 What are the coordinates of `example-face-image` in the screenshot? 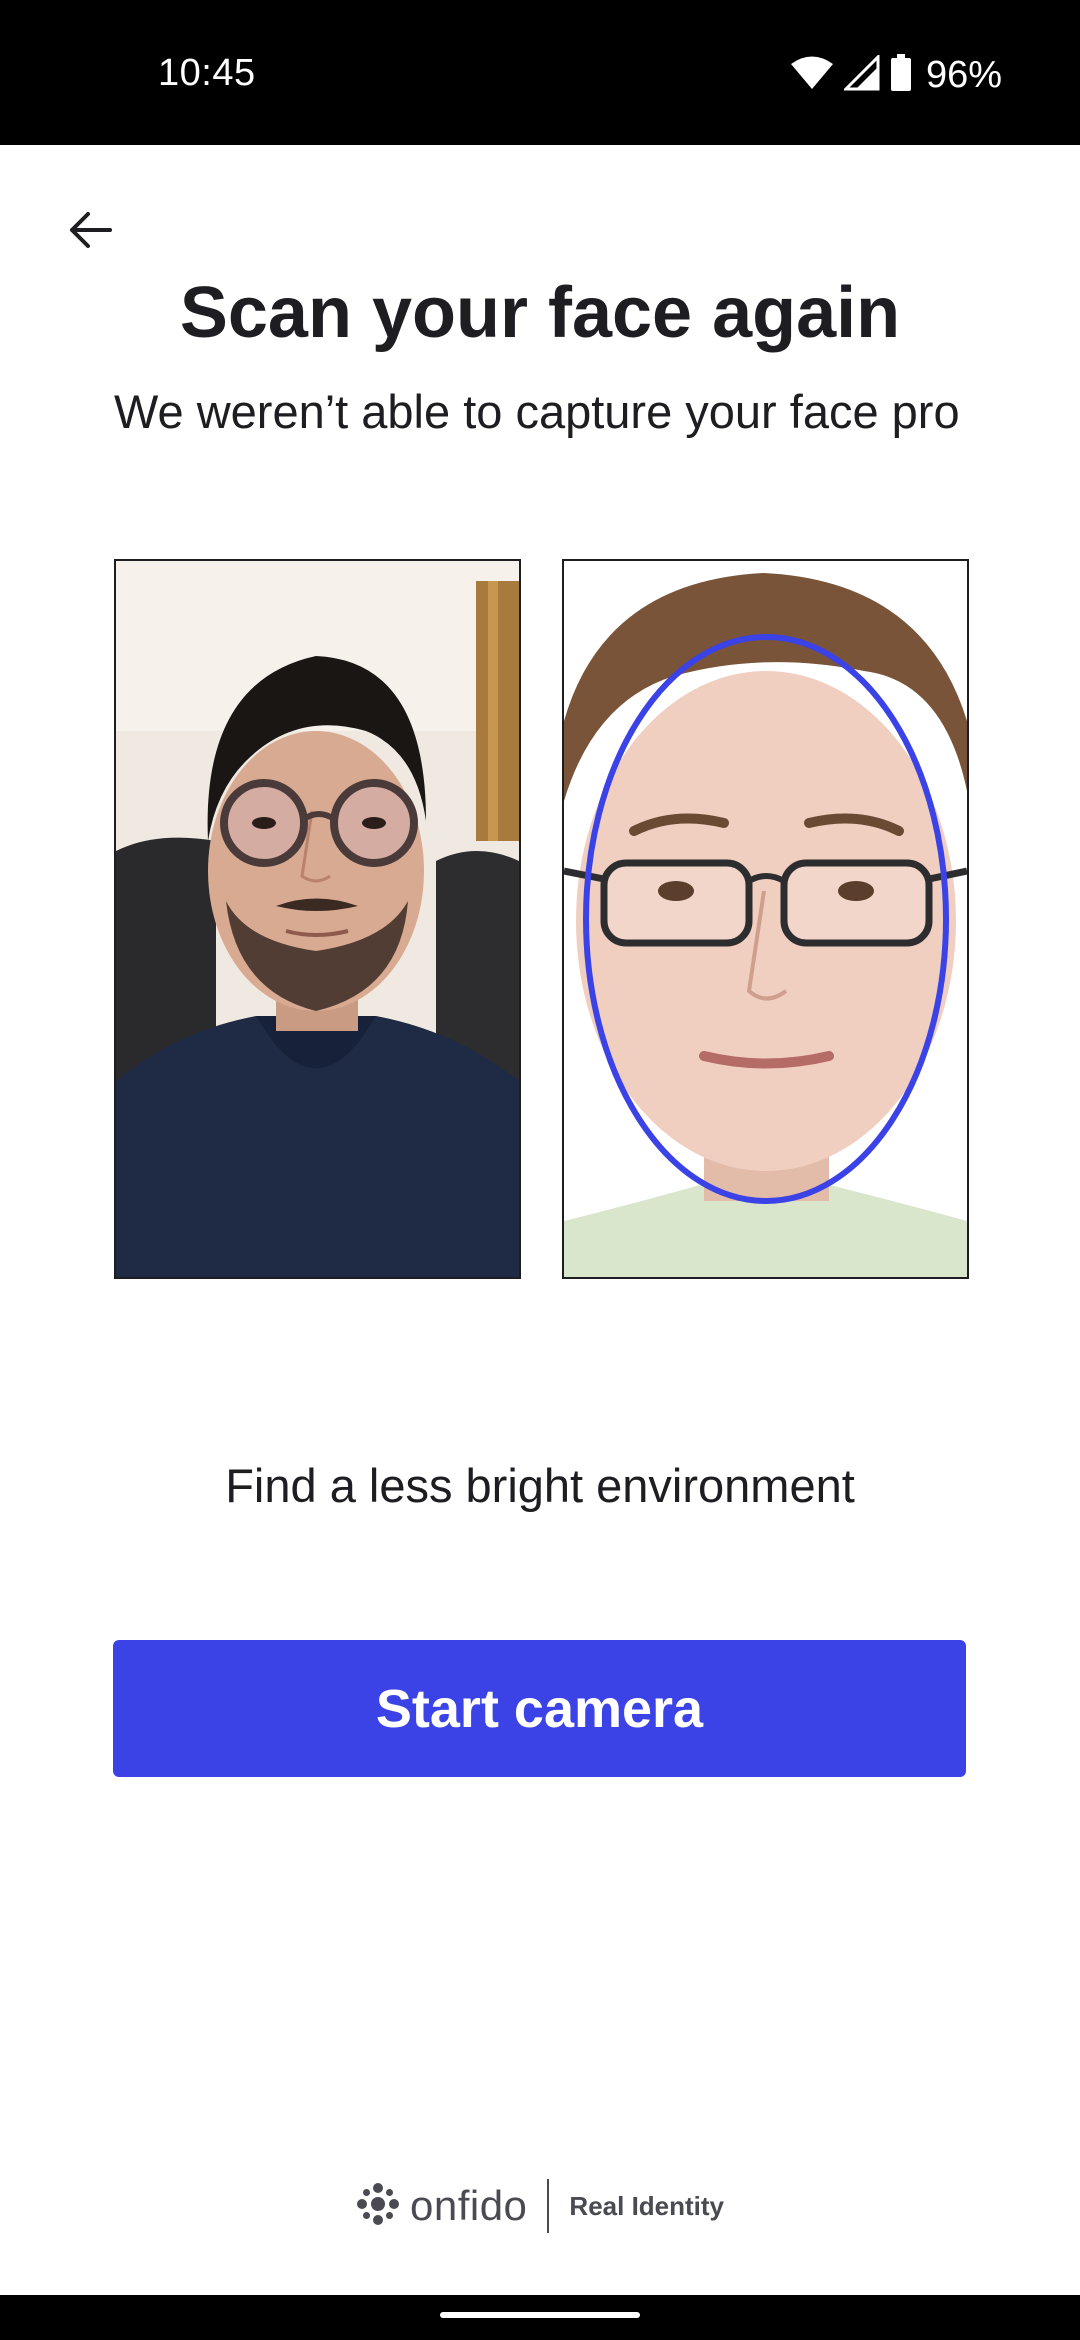 It's located at (765, 919).